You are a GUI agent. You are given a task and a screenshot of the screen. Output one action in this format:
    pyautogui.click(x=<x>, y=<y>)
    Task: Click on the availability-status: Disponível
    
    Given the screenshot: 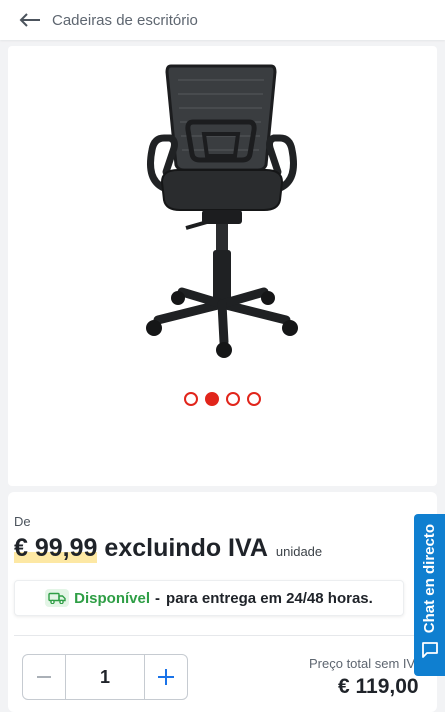 What is the action you would take?
    pyautogui.click(x=112, y=598)
    